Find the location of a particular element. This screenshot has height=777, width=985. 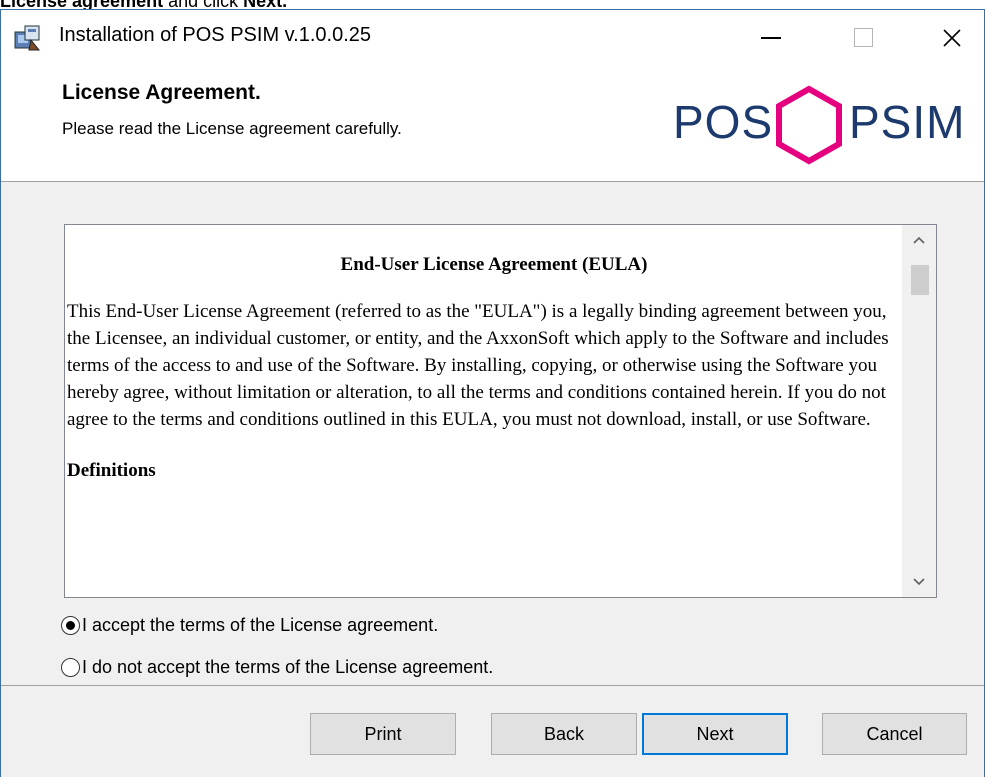

maximize-icon is located at coordinates (863, 37).